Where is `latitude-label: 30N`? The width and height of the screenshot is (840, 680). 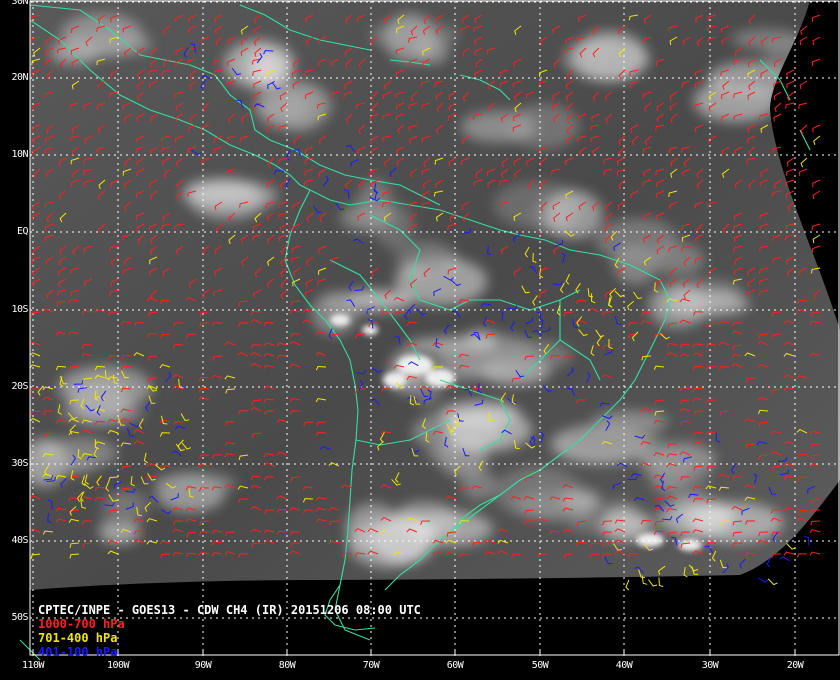
latitude-label: 30N is located at coordinates (19, 3).